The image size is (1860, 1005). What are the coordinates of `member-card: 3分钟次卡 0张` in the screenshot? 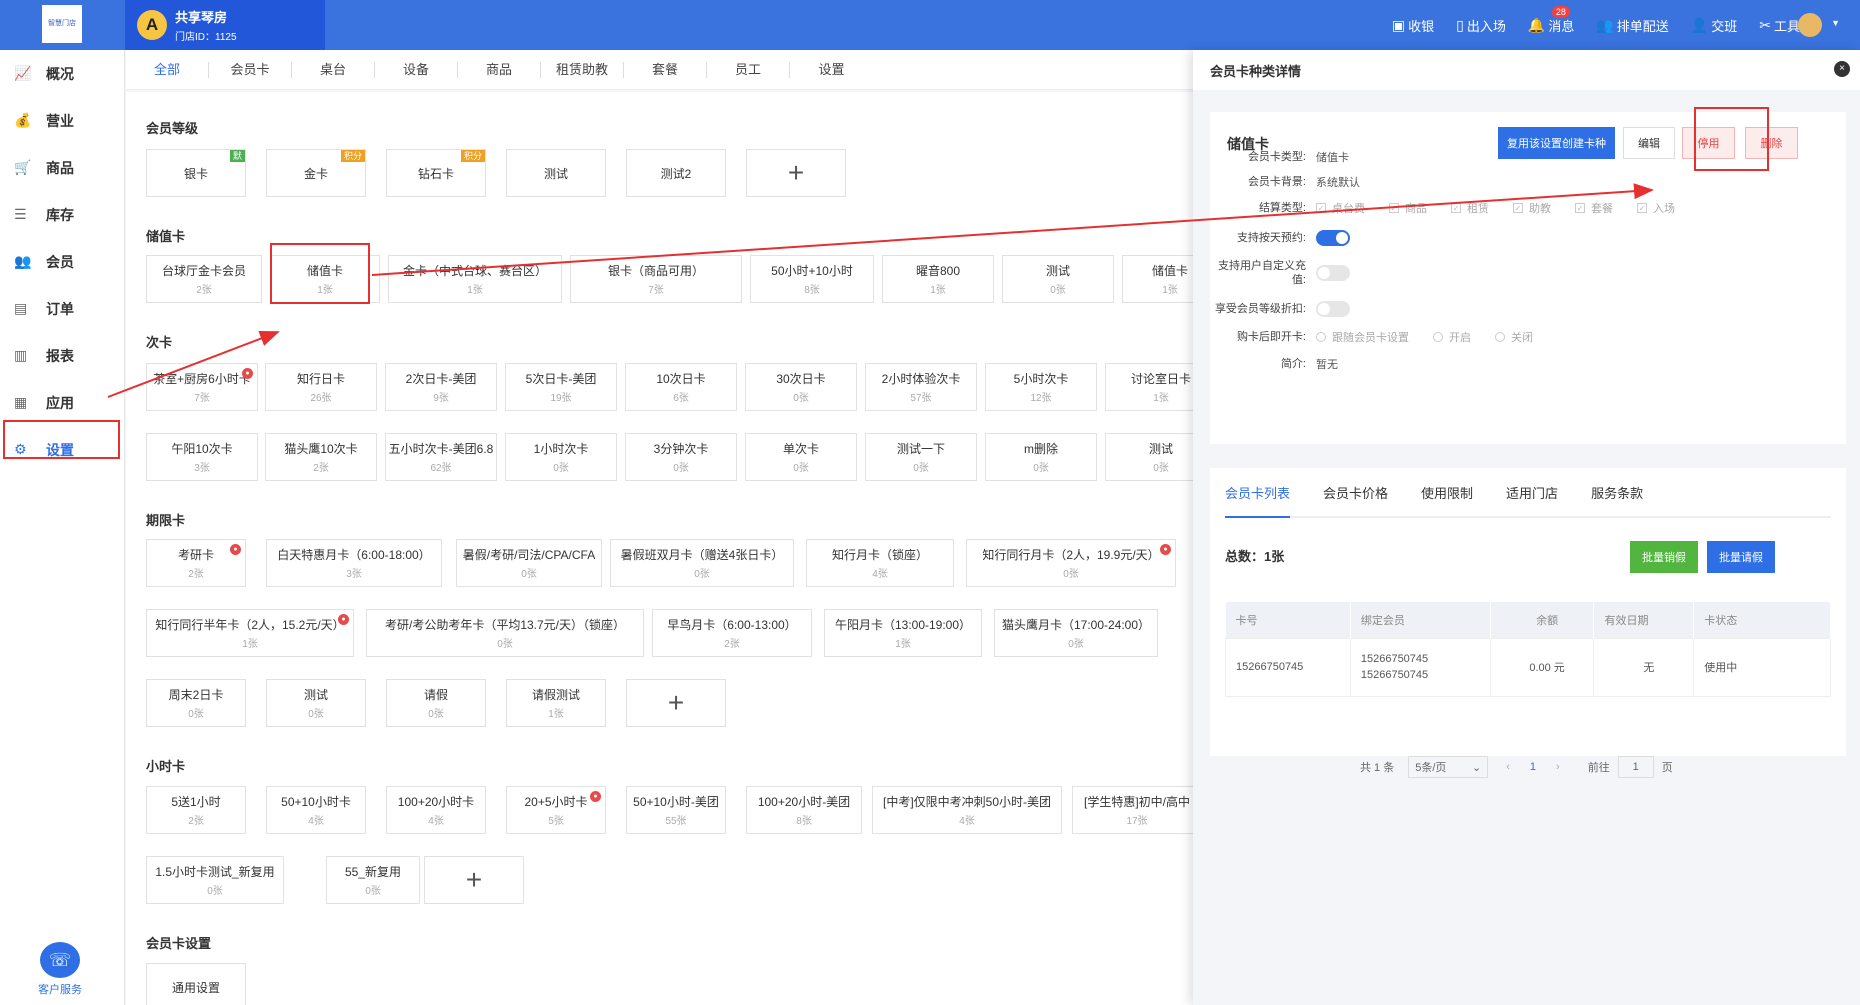 It's located at (681, 457).